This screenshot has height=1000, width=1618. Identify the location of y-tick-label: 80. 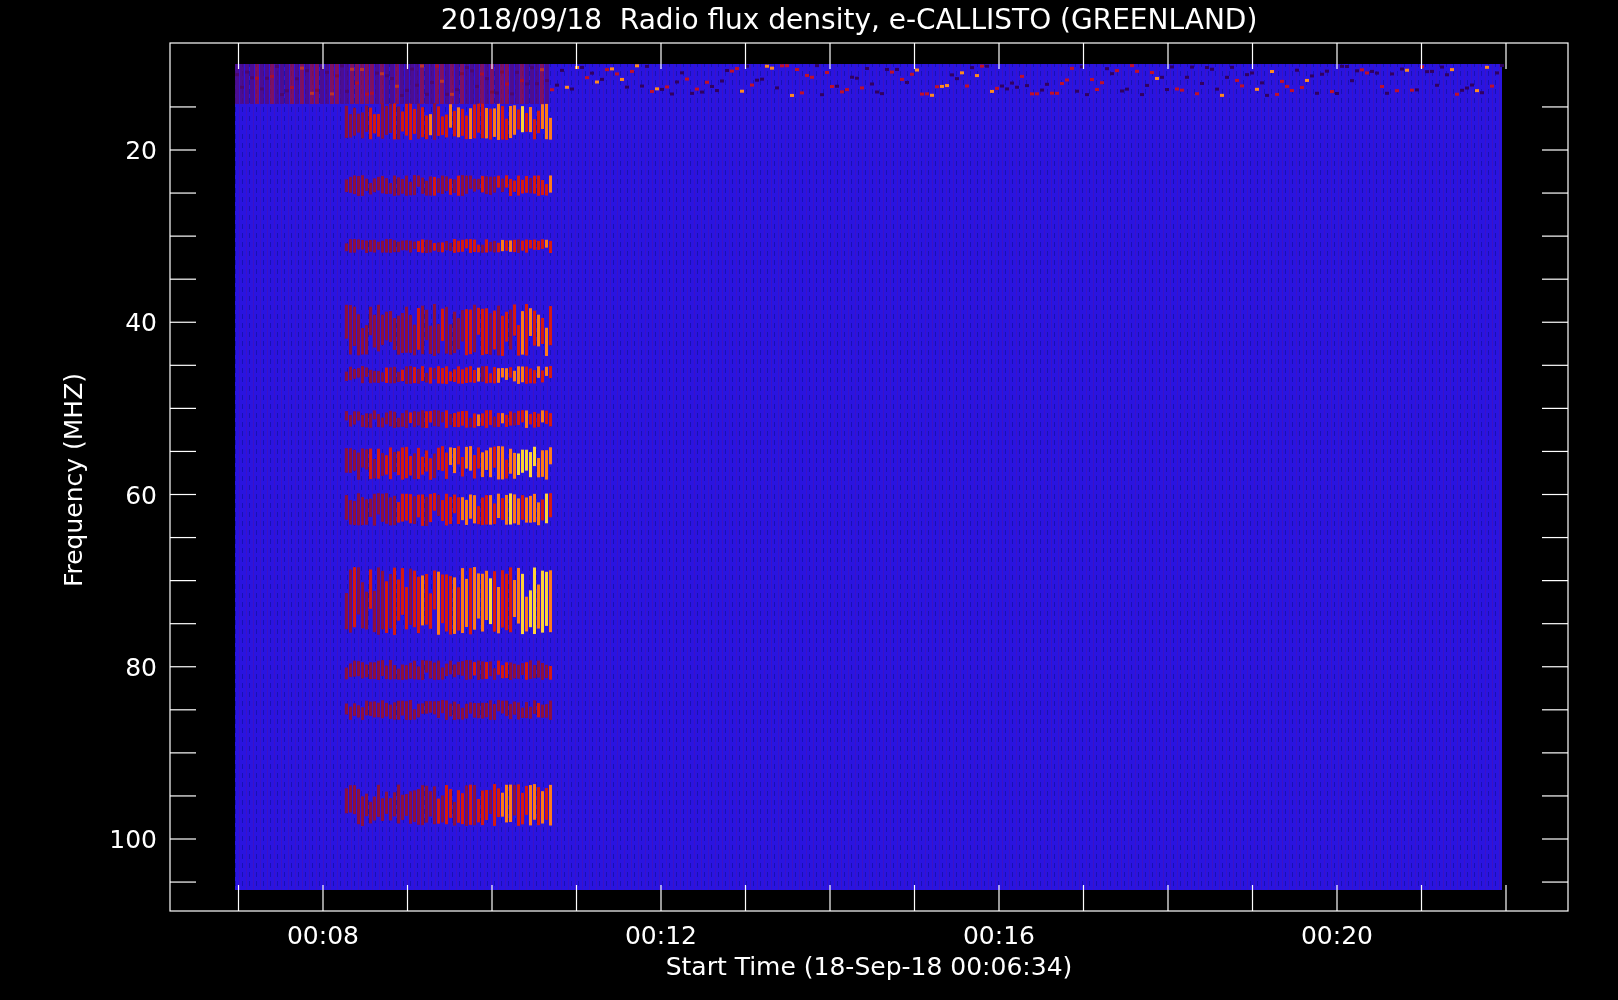
(141, 667).